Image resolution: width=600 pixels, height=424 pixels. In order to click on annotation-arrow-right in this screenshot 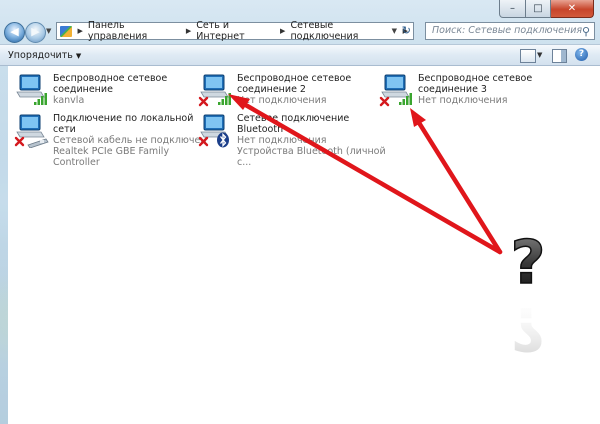, I will do `click(456, 181)`.